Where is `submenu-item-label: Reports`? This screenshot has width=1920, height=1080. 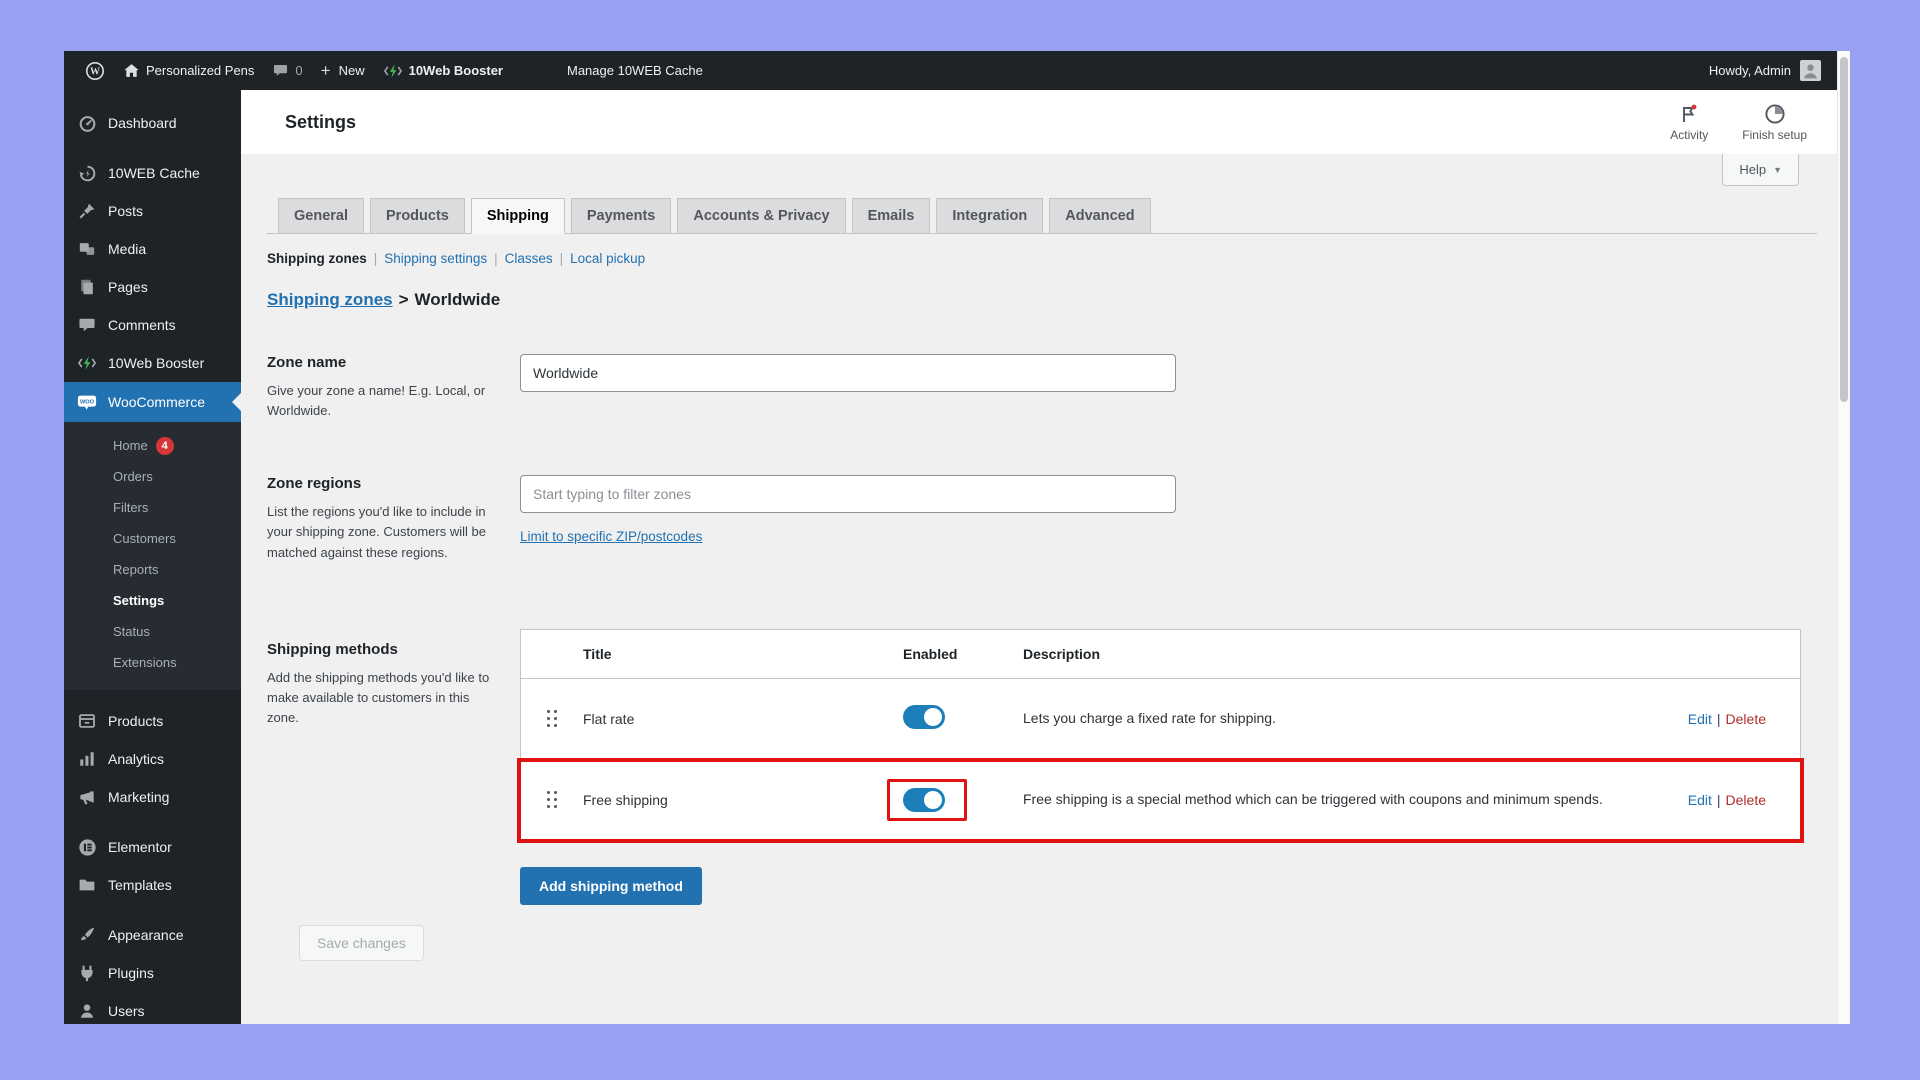 submenu-item-label: Reports is located at coordinates (136, 569).